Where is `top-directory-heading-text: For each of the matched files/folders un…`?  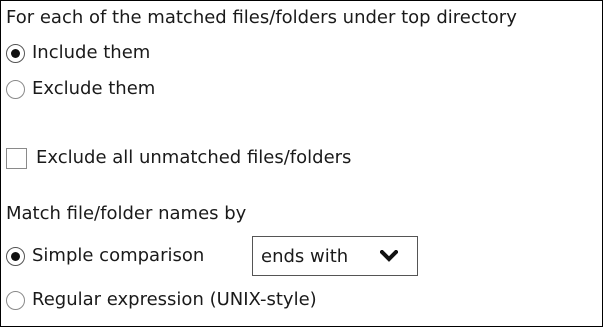 top-directory-heading-text: For each of the matched files/folders un… is located at coordinates (261, 17).